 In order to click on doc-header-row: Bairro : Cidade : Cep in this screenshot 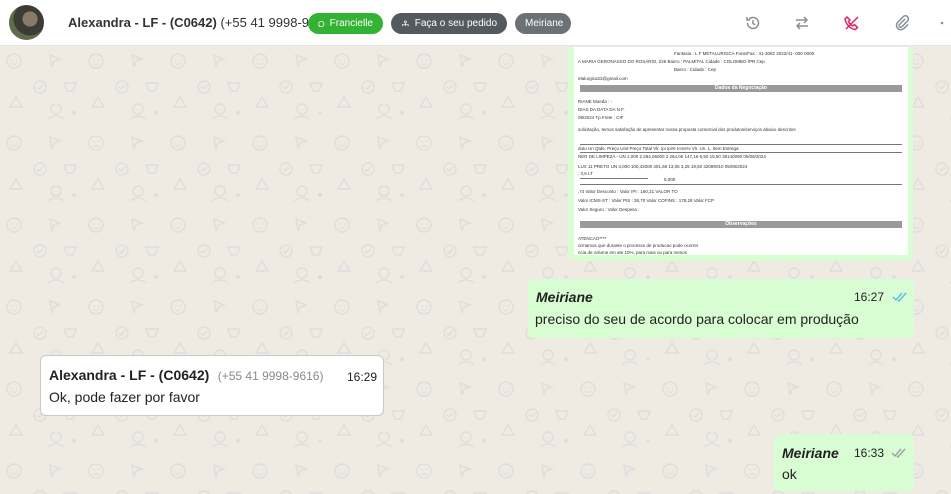, I will do `click(695, 69)`.